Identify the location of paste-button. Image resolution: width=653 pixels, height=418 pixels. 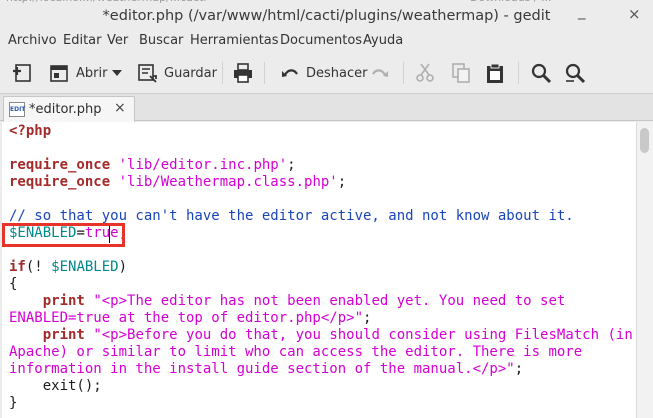
(495, 73).